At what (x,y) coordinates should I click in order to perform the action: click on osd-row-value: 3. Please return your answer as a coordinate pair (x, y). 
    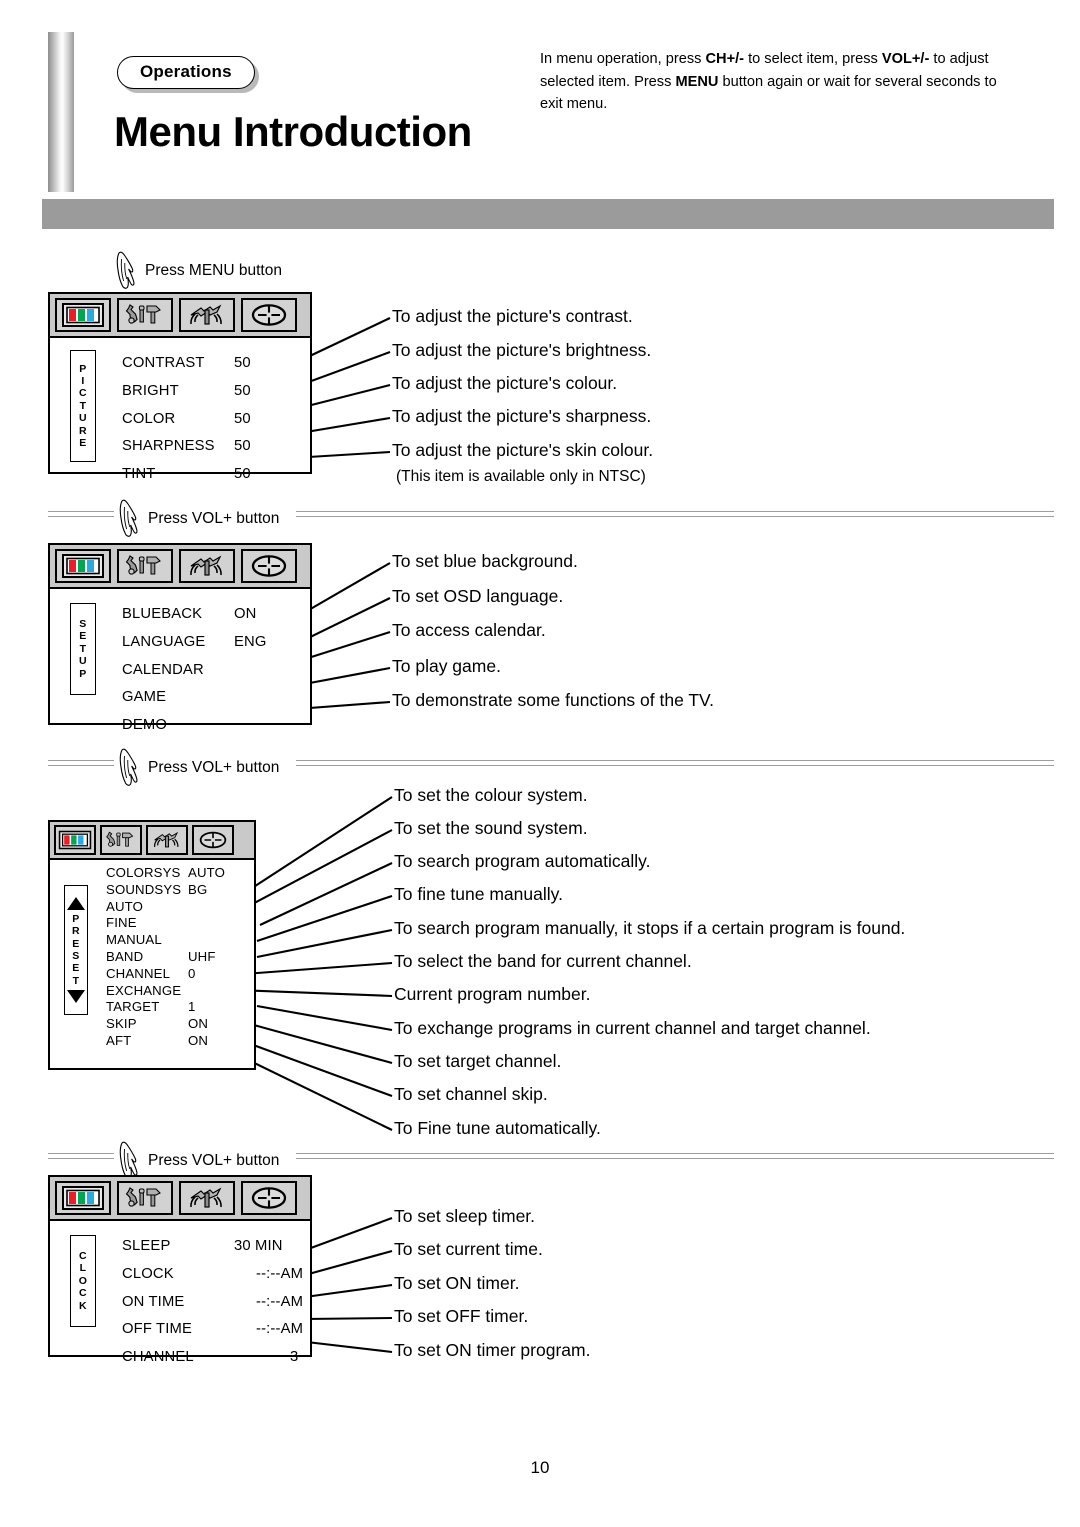
    Looking at the image, I should click on (294, 1357).